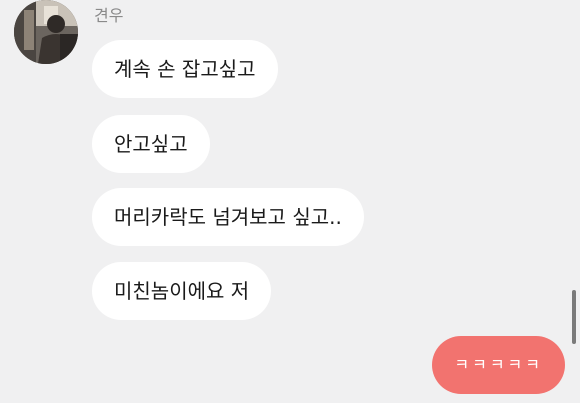 The width and height of the screenshot is (580, 403). Describe the element at coordinates (498, 365) in the screenshot. I see `sent-message-bubble: ㅋㅋㅋㅋㅋ` at that location.